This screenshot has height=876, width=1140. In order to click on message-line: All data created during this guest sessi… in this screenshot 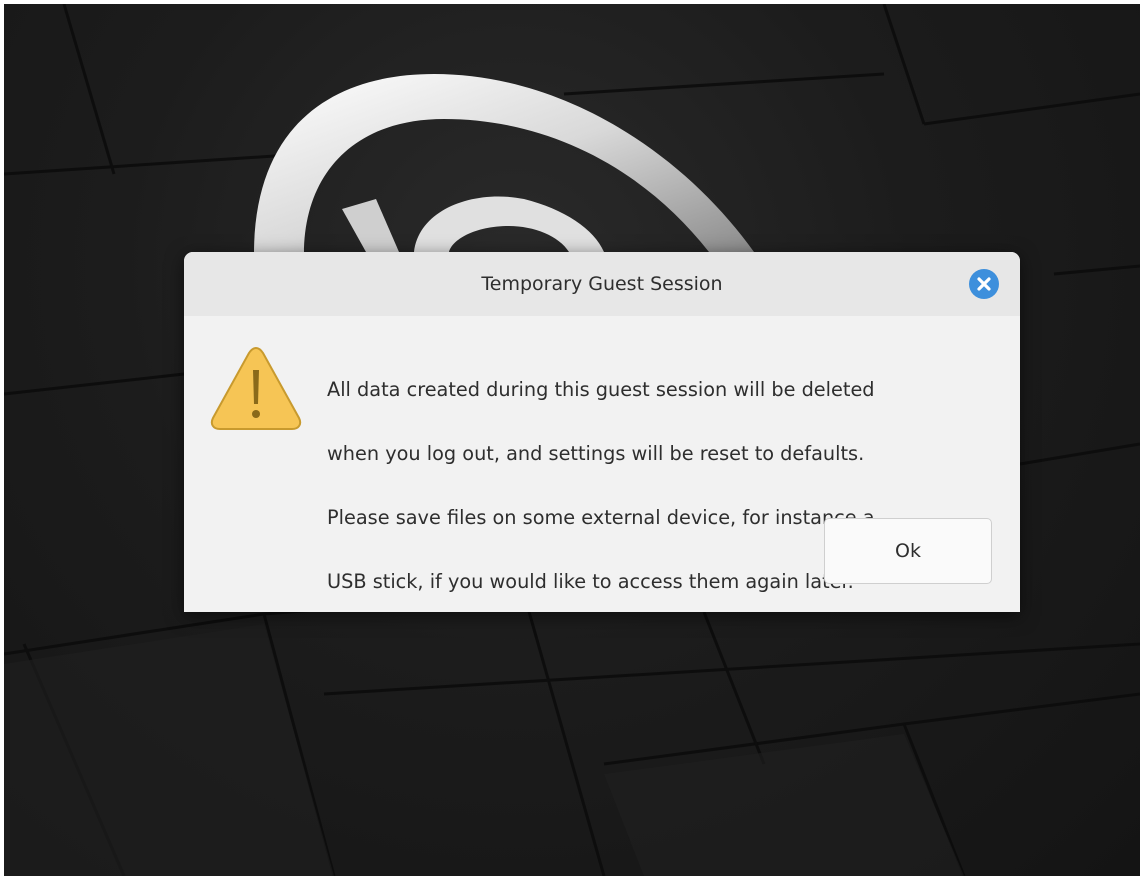, I will do `click(601, 389)`.